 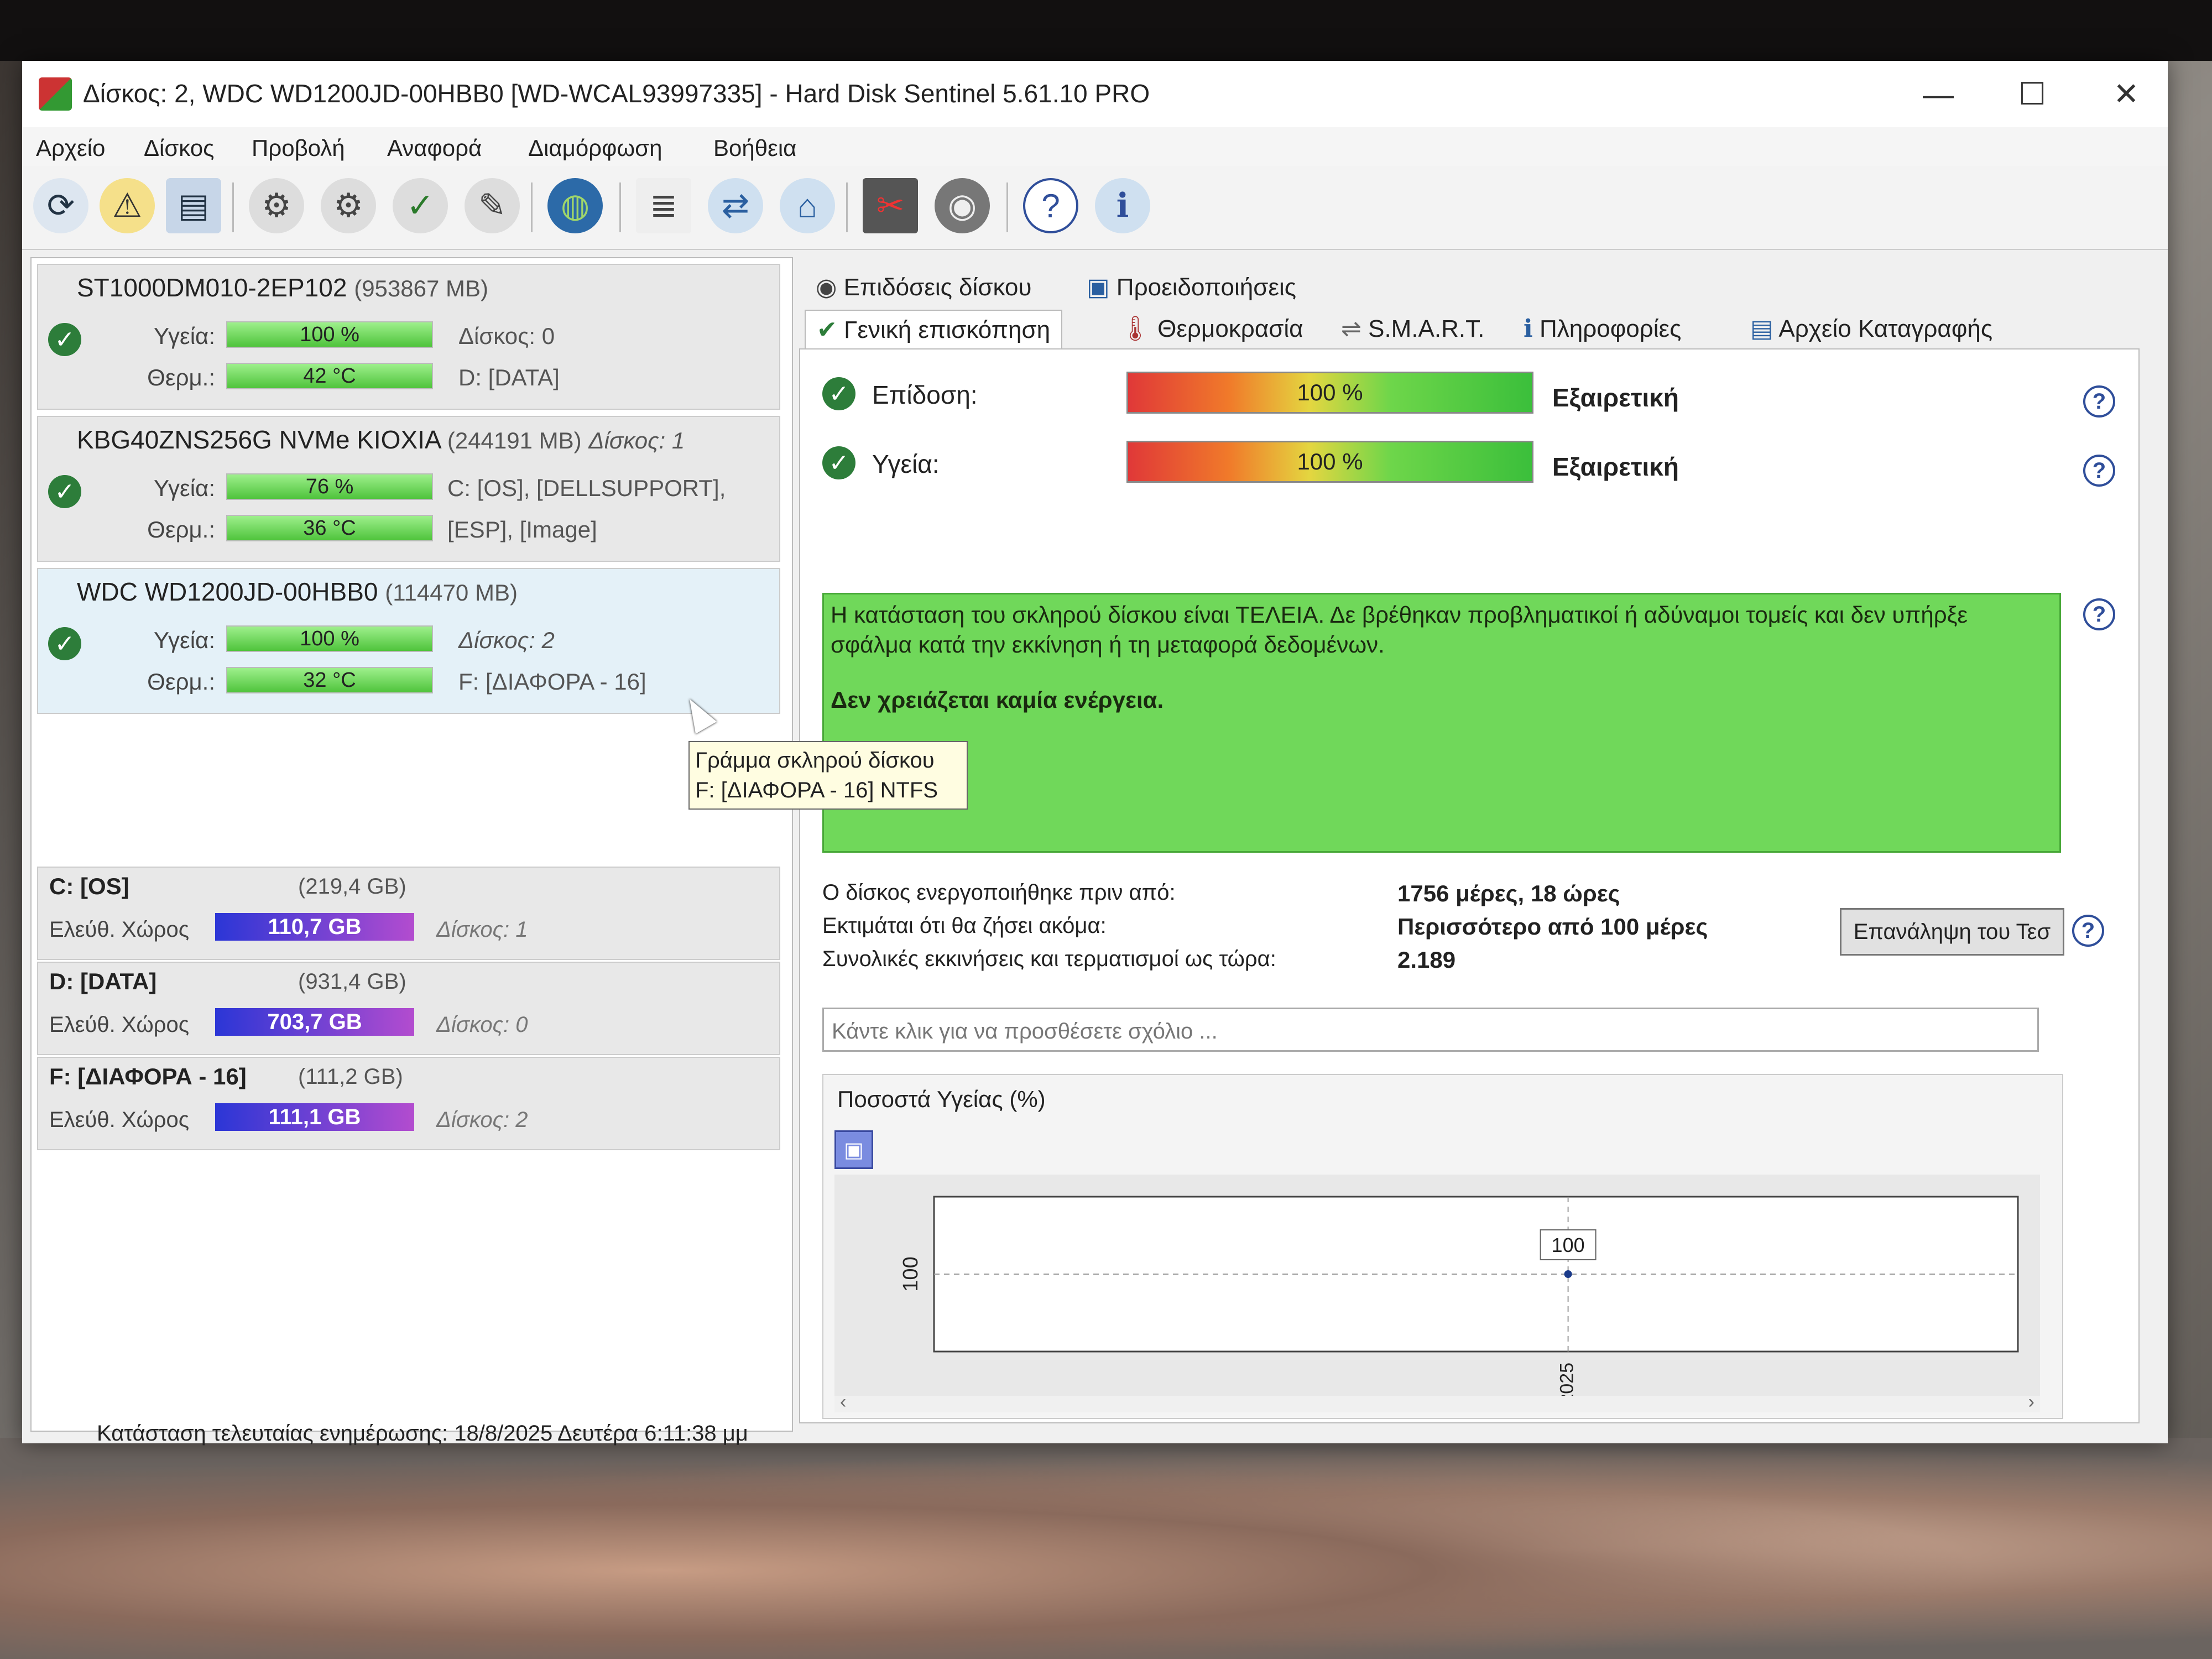 I want to click on temp-value: 42 °C, so click(x=330, y=376).